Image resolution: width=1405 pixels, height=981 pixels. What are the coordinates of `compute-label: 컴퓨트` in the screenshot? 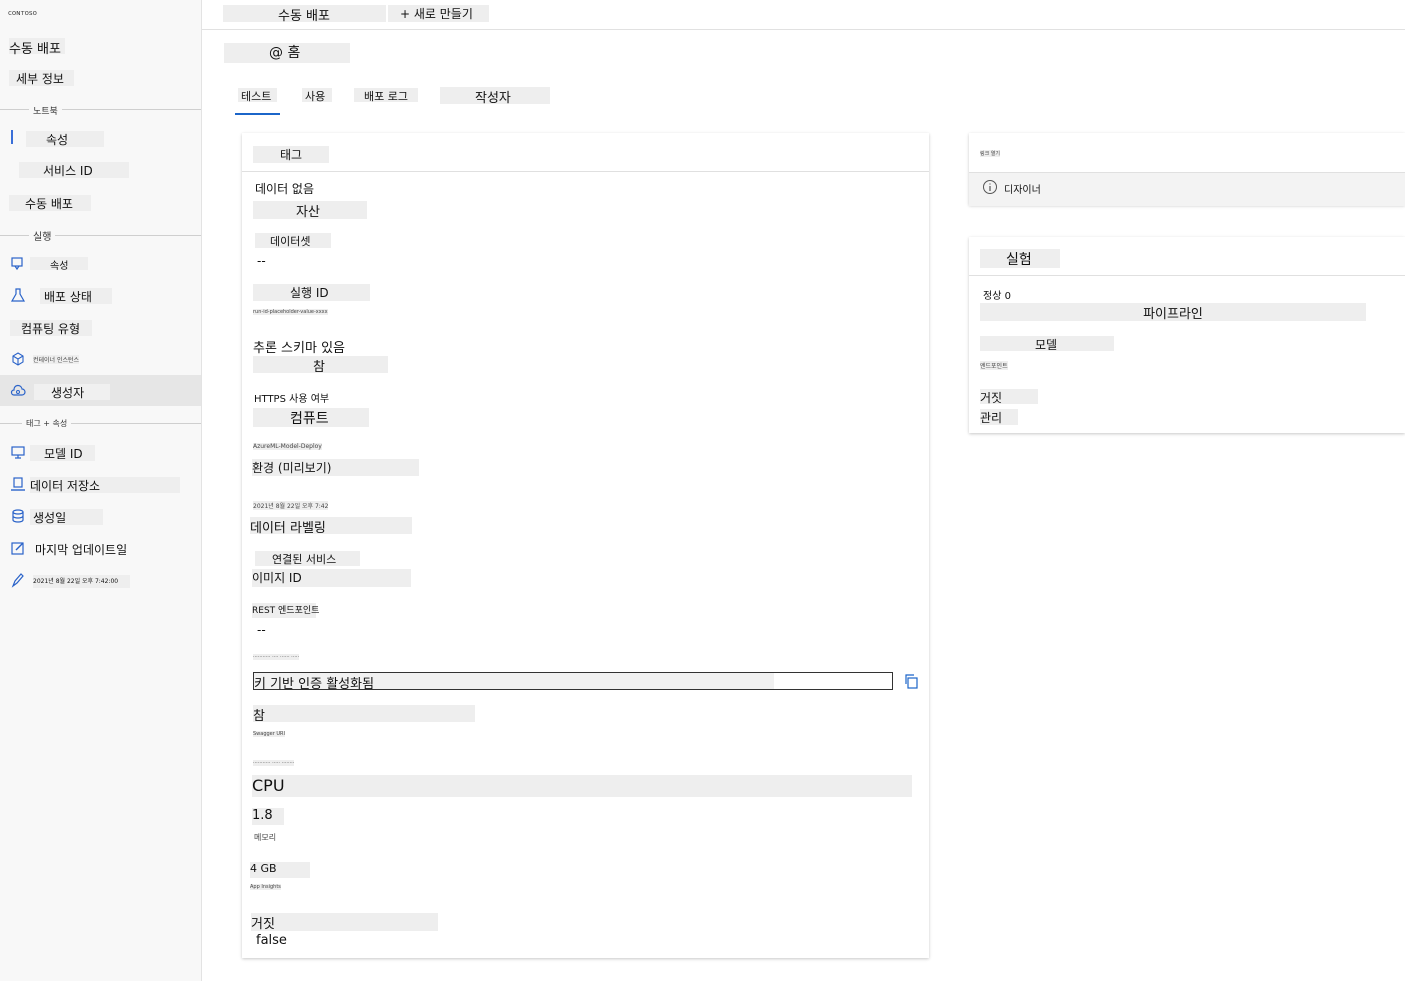 It's located at (311, 417).